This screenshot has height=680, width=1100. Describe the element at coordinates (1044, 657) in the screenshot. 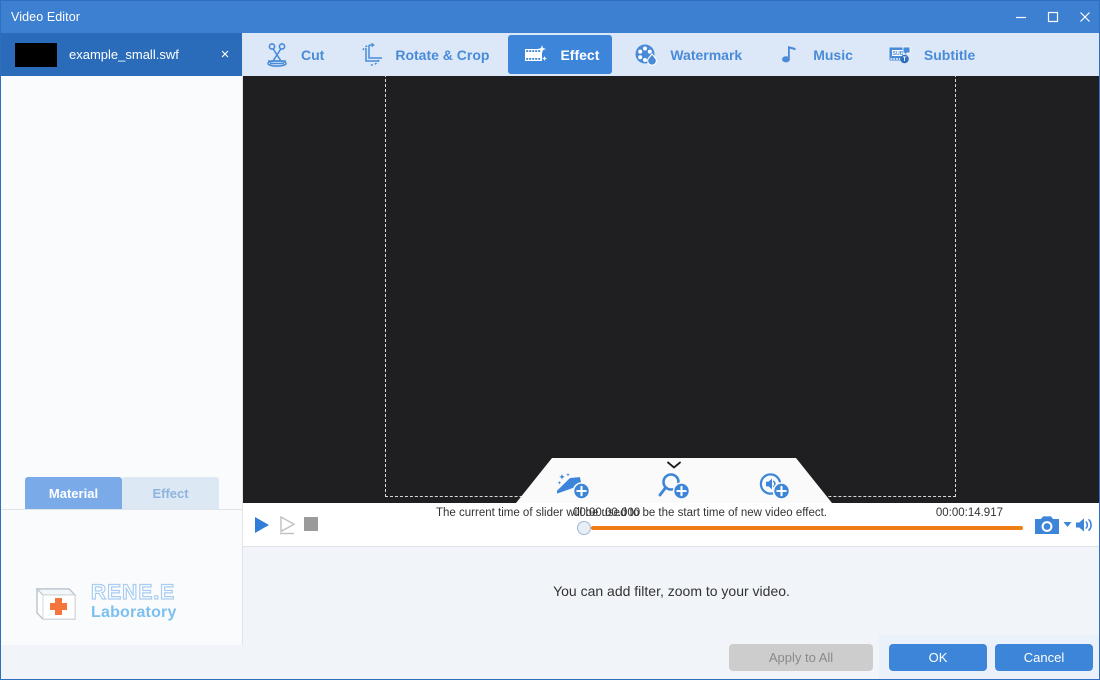

I see `cancel-button: Cancel` at that location.